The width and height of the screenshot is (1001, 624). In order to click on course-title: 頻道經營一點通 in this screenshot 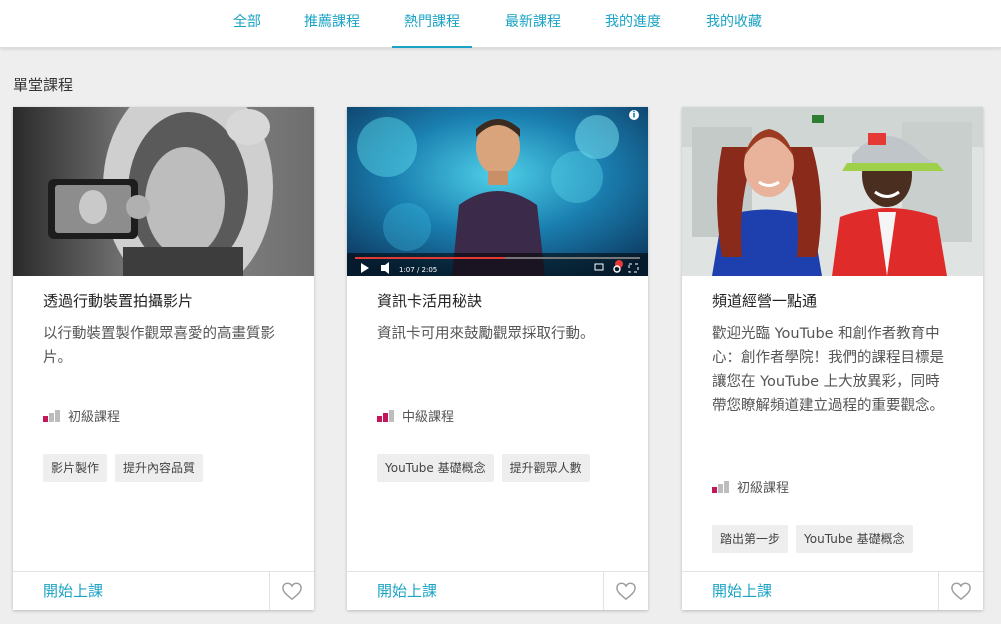, I will do `click(764, 300)`.